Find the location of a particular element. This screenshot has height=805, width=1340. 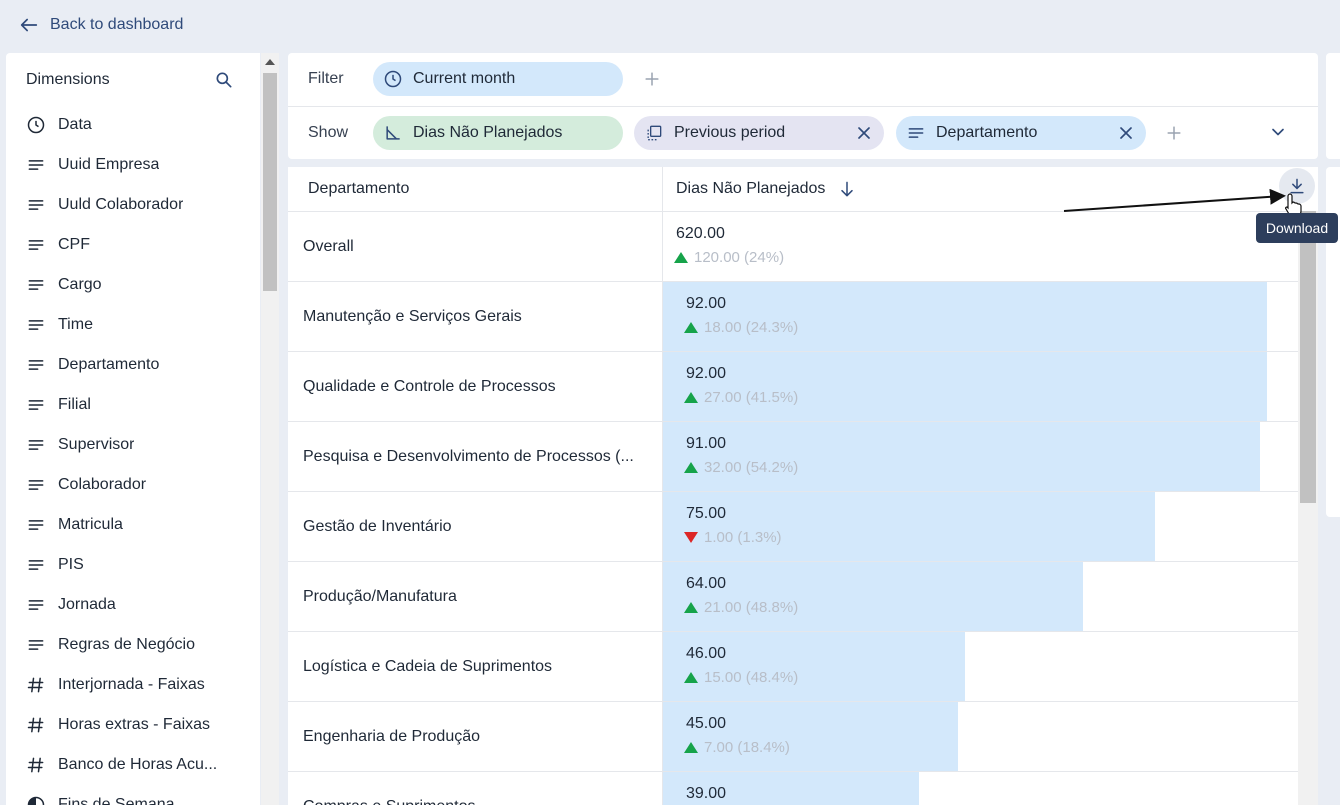

dimension-item: PIS is located at coordinates (133, 565).